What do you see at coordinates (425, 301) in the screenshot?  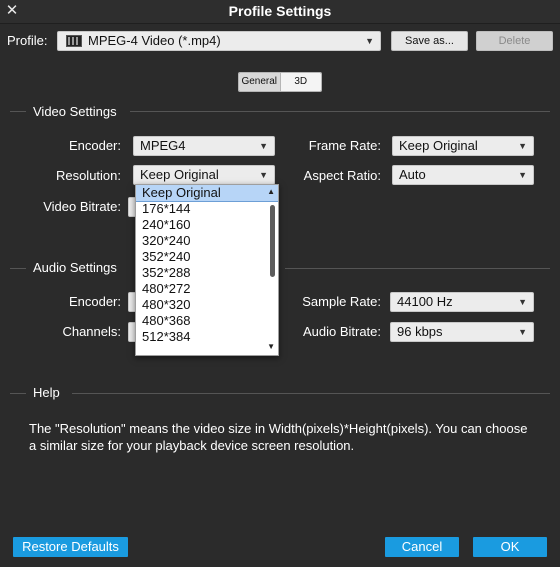 I see `sample-rate-value: 44100 Hz` at bounding box center [425, 301].